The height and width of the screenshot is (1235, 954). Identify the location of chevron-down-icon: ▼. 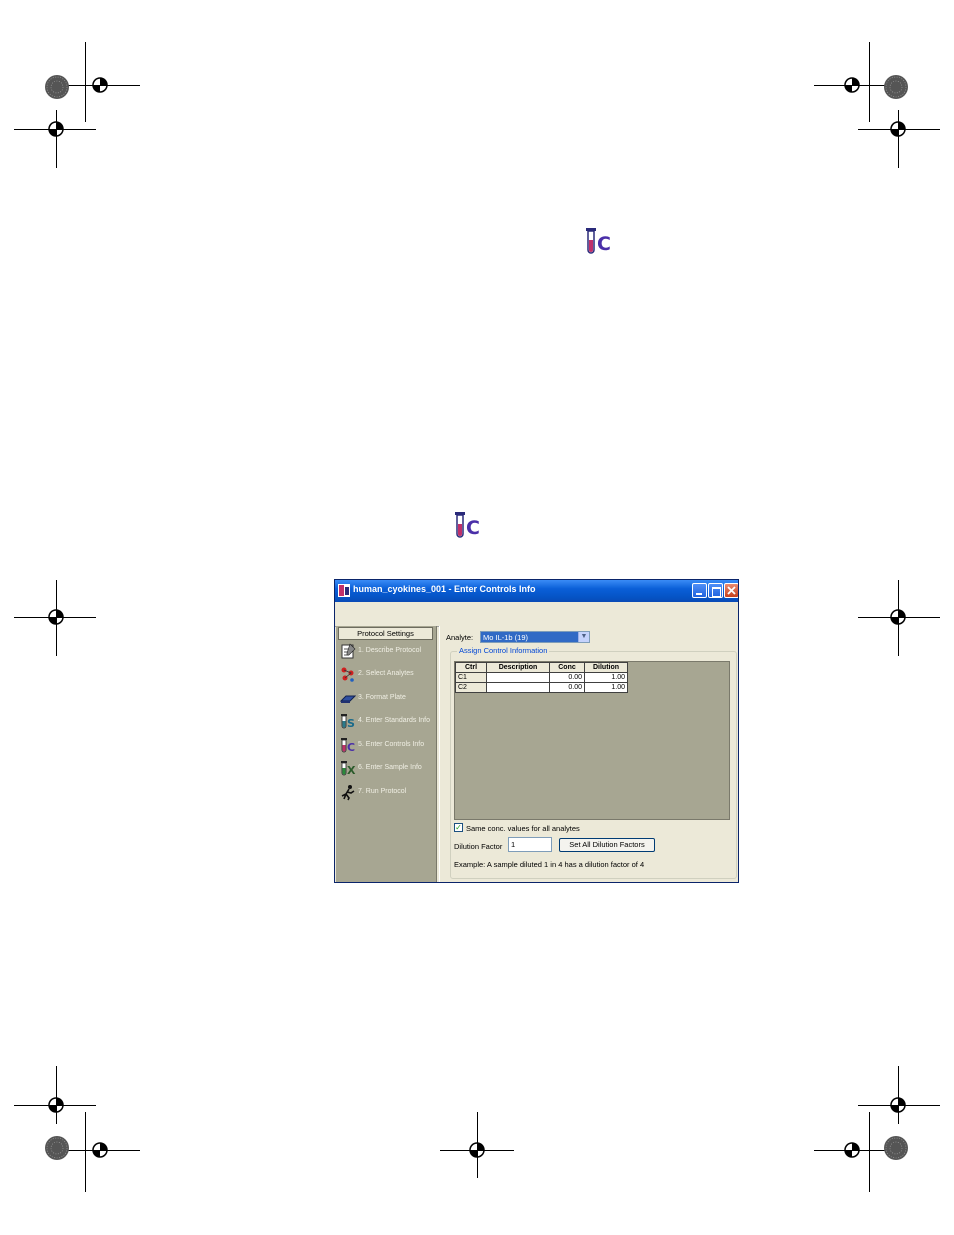
(583, 637).